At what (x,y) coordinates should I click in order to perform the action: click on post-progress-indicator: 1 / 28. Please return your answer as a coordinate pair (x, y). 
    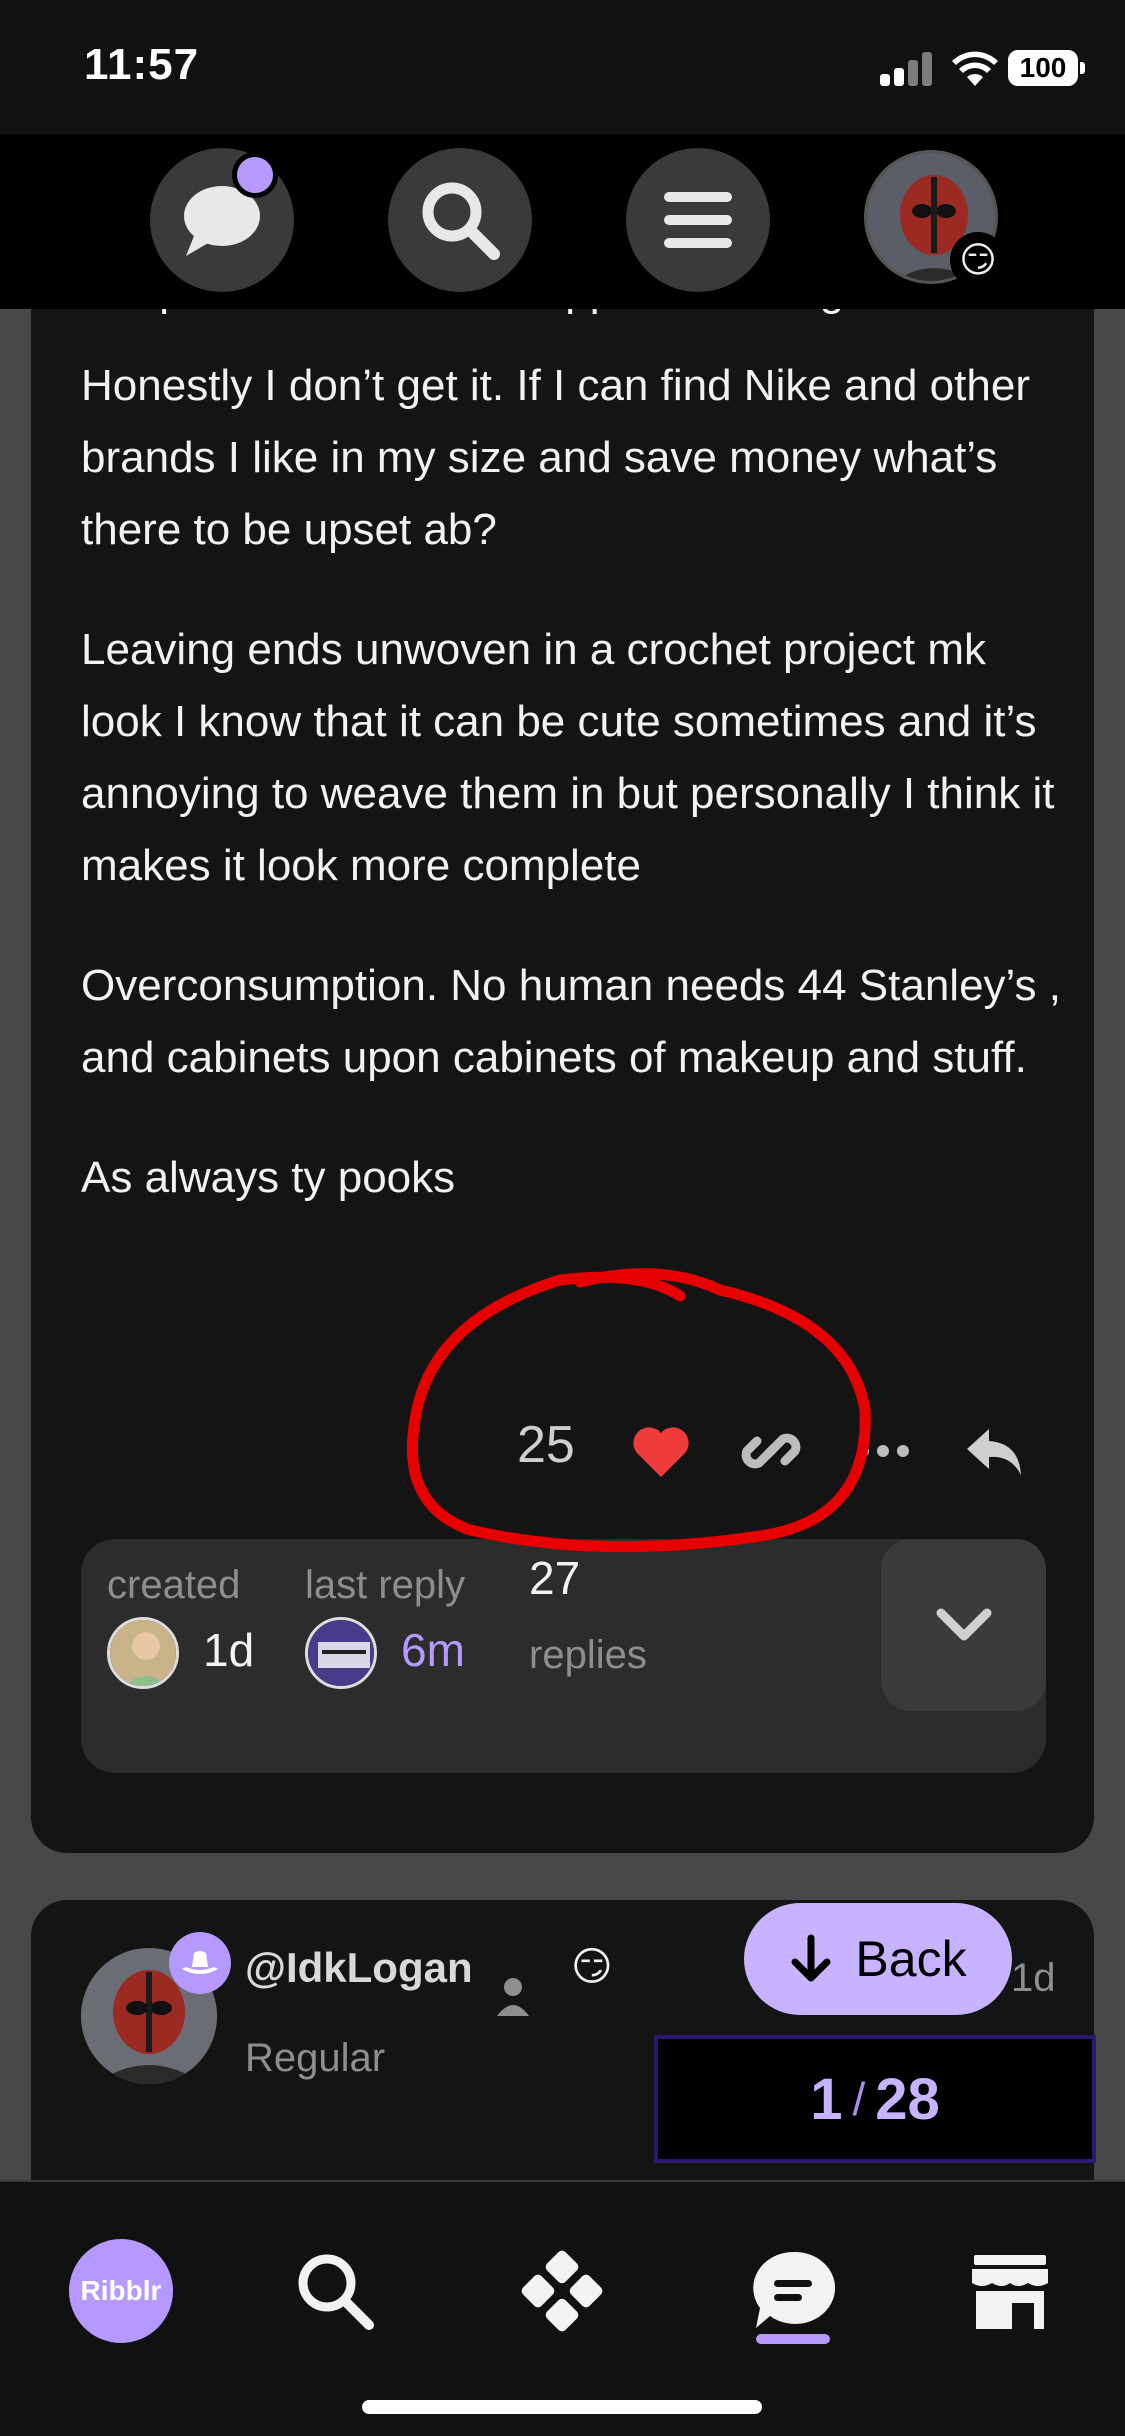
    Looking at the image, I should click on (875, 2099).